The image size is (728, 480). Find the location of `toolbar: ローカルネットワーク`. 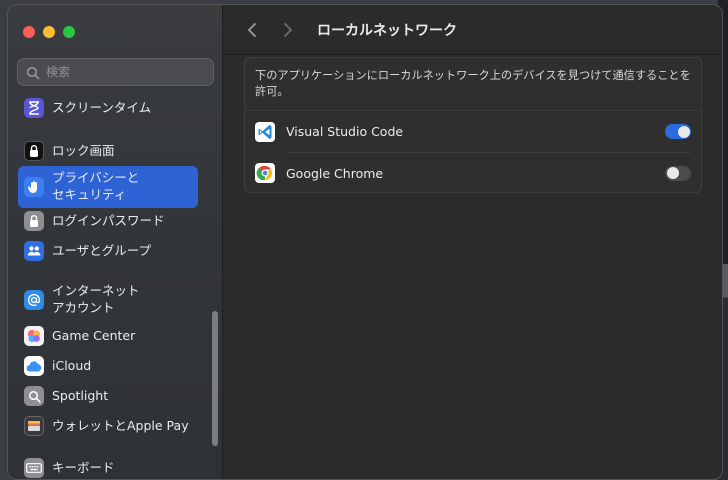

toolbar: ローカルネットワーク is located at coordinates (472, 30).